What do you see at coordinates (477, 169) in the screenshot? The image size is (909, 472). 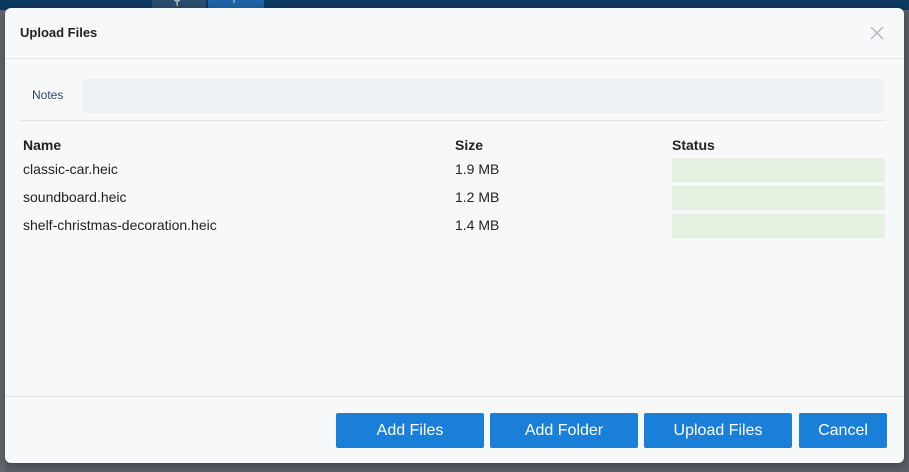 I see `file-size: 1.9 MB` at bounding box center [477, 169].